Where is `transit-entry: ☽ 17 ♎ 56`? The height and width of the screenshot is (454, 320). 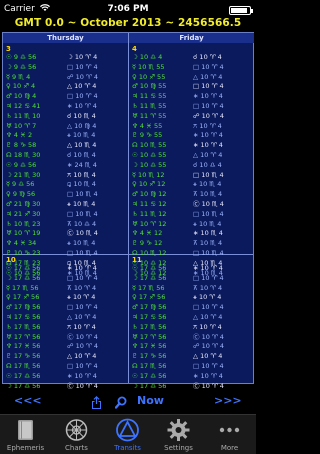 transit-entry: ☽ 17 ♎ 56 is located at coordinates (149, 279).